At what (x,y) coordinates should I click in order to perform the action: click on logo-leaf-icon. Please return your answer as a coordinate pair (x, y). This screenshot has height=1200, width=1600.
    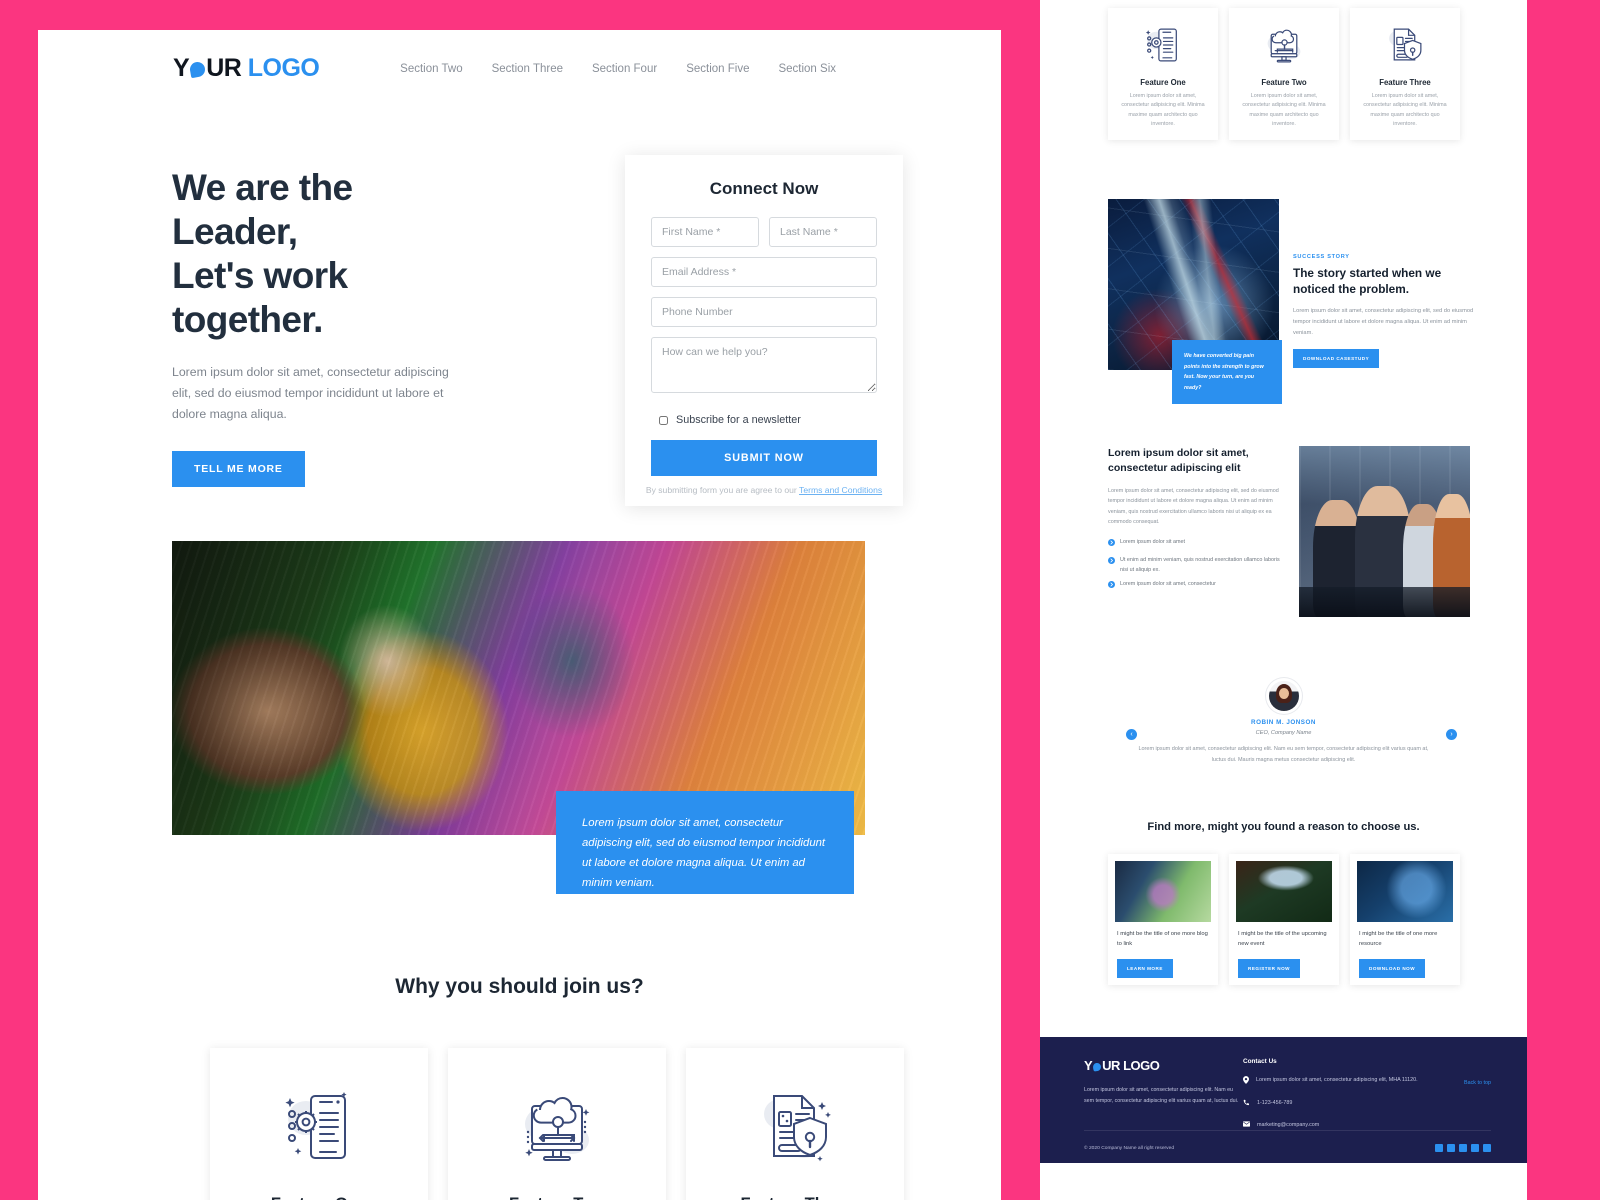
    Looking at the image, I should click on (197, 69).